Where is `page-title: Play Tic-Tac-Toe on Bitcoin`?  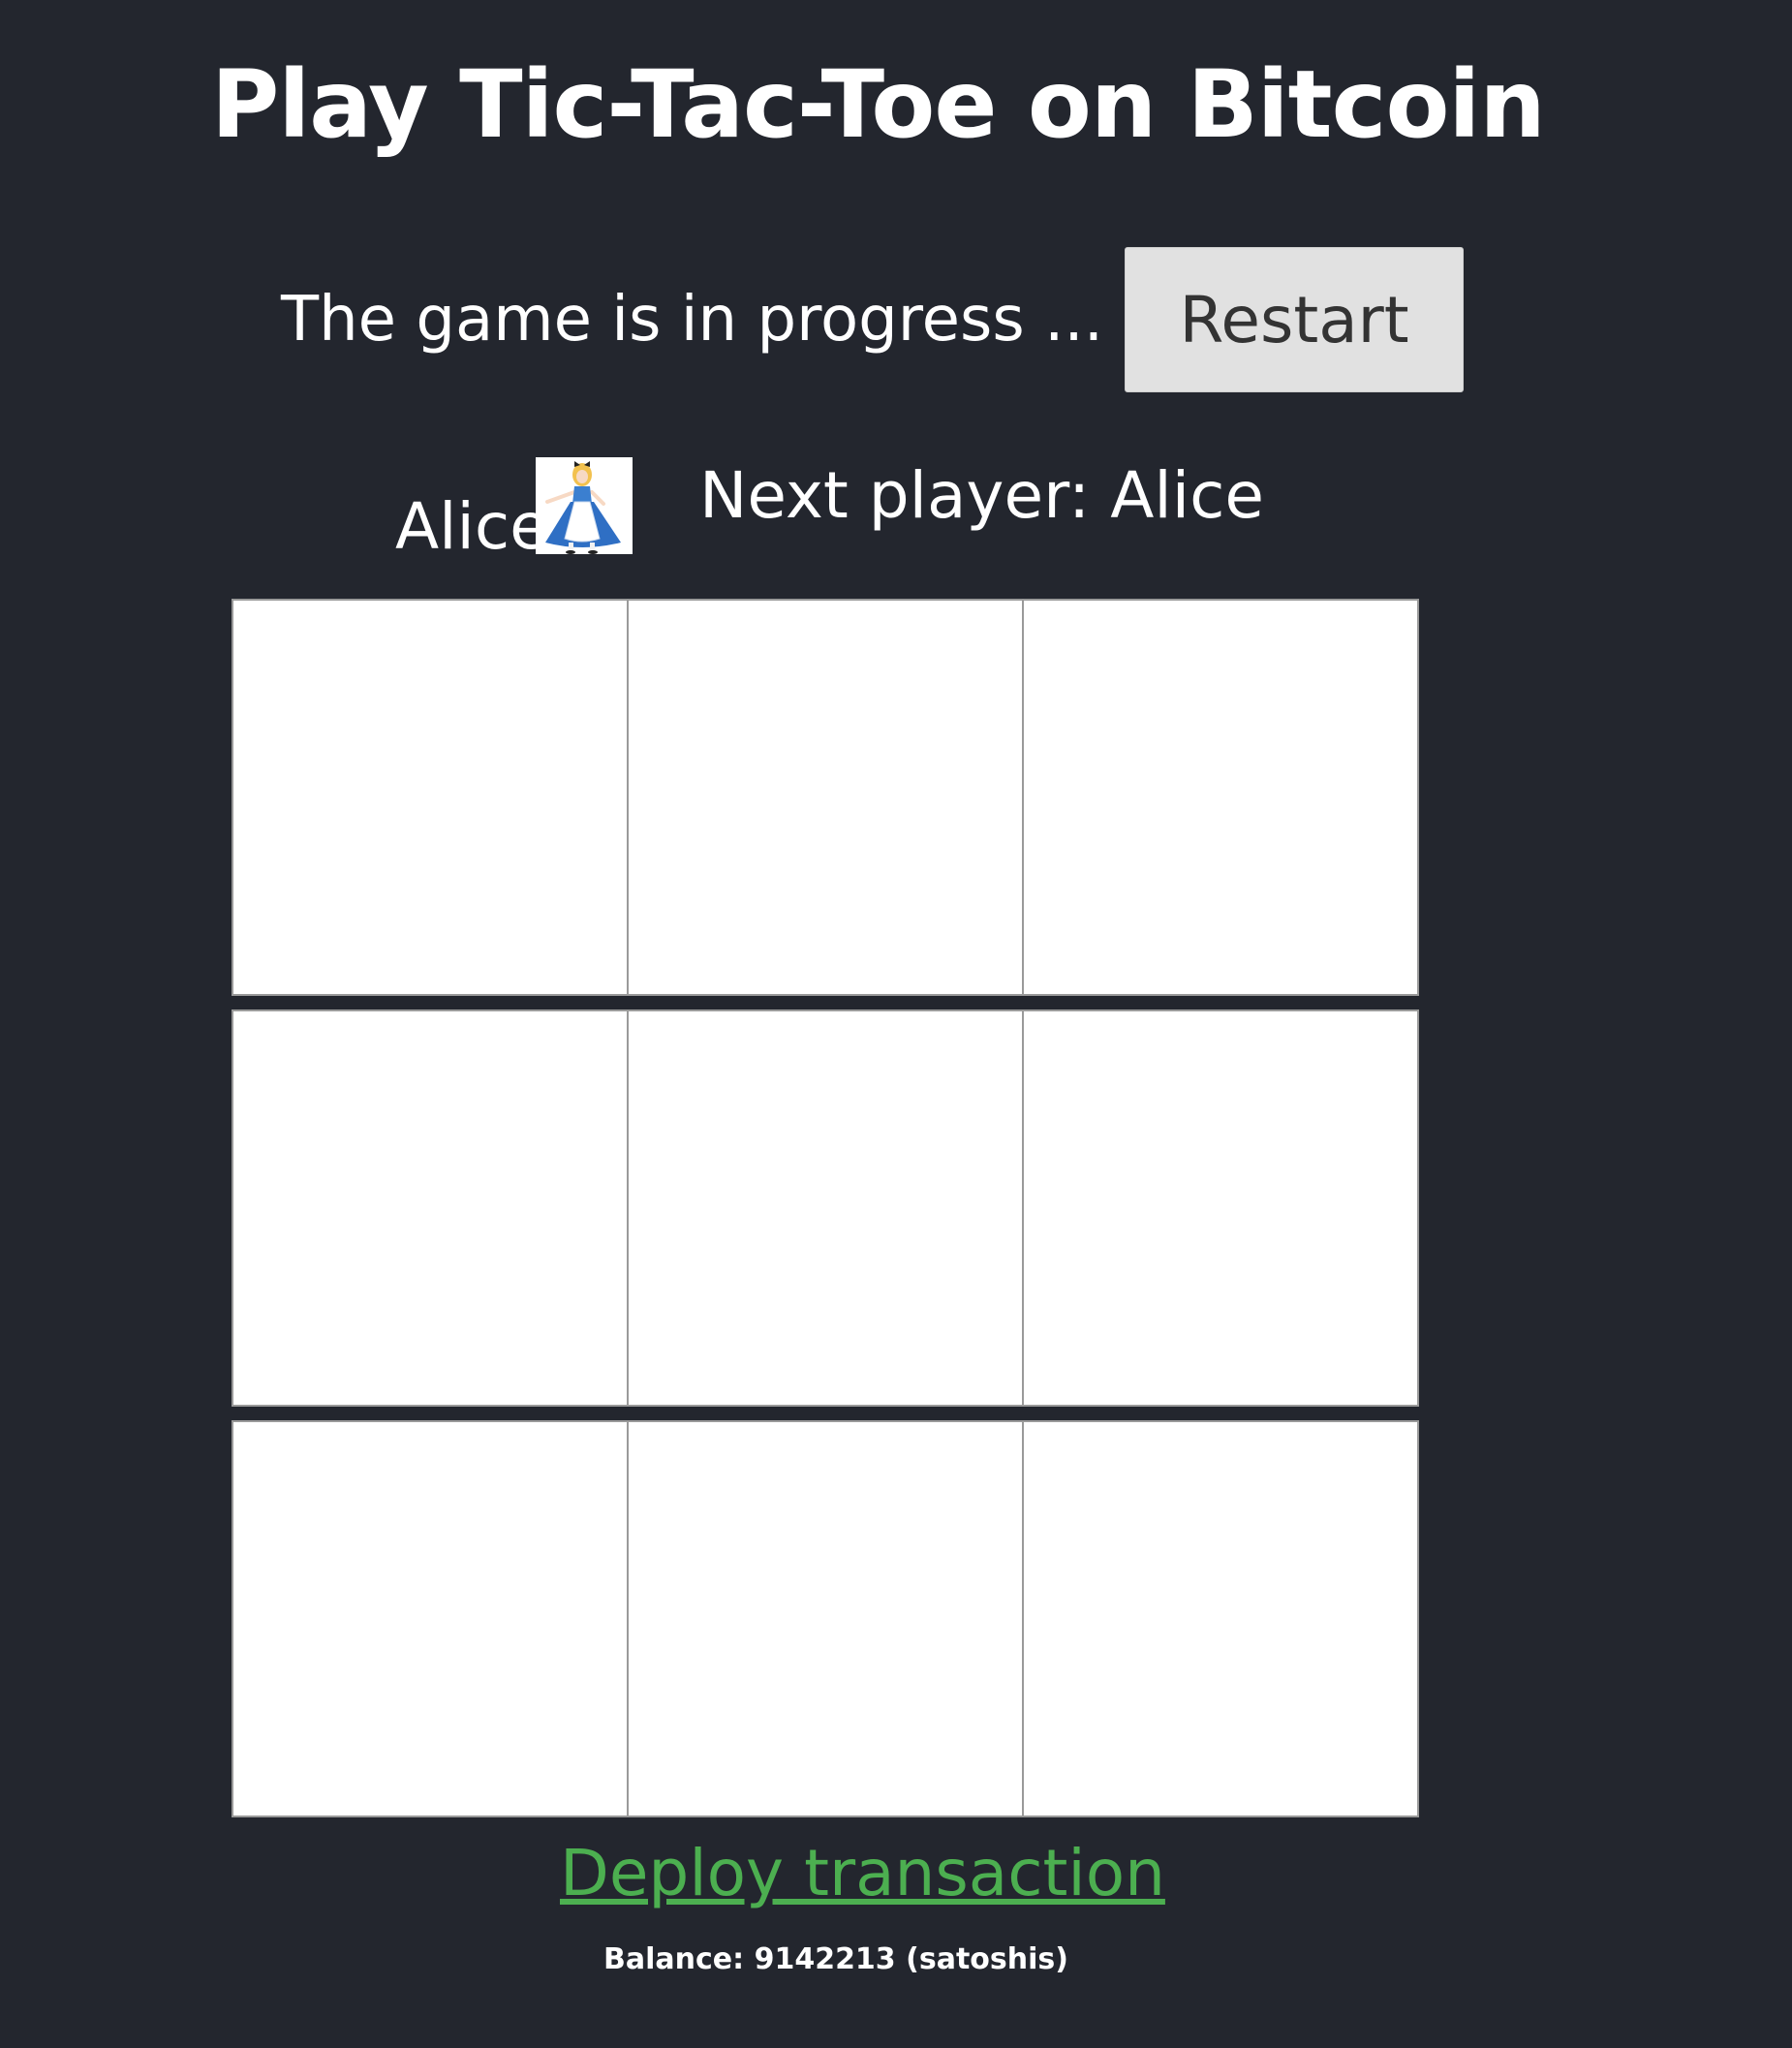 page-title: Play Tic-Tac-Toe on Bitcoin is located at coordinates (878, 104).